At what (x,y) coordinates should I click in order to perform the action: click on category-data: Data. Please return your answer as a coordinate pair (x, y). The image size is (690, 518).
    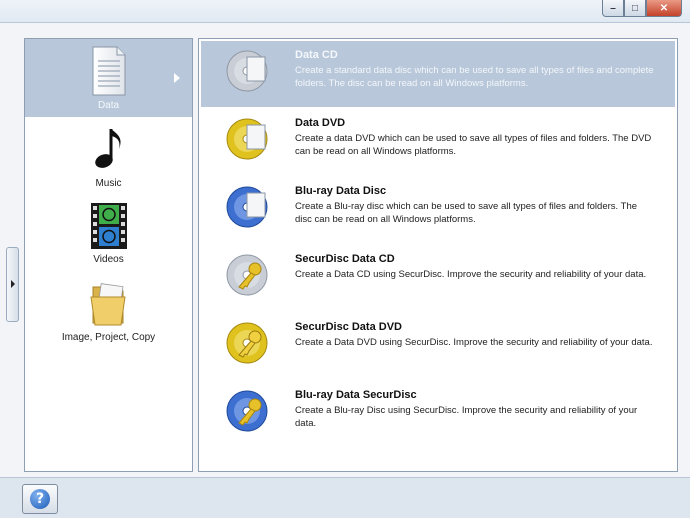
    Looking at the image, I should click on (108, 78).